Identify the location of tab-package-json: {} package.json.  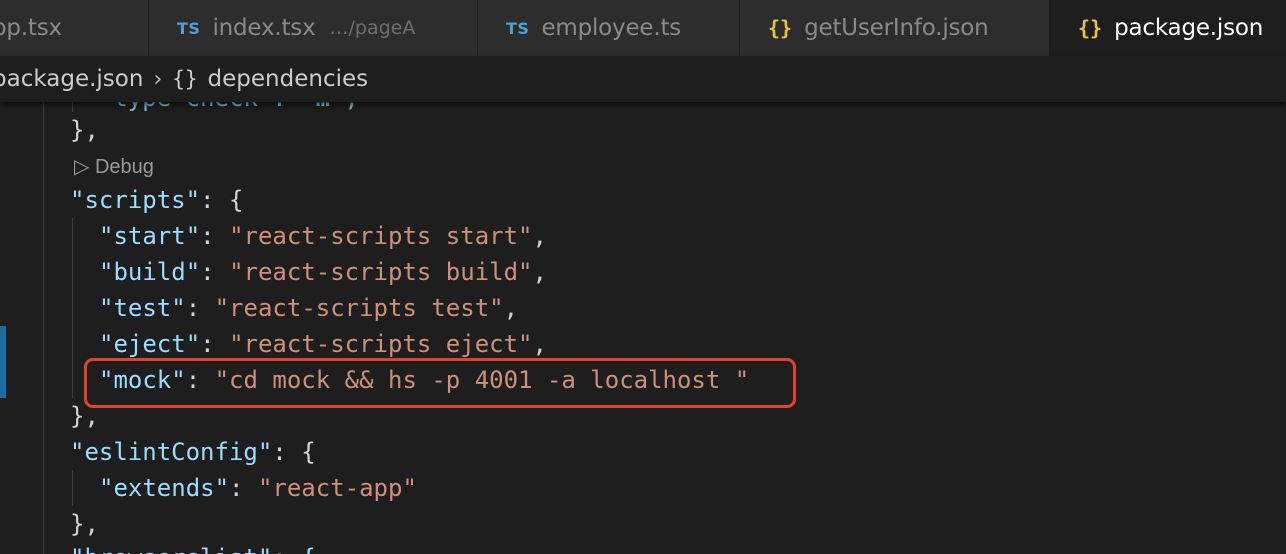
(1168, 28).